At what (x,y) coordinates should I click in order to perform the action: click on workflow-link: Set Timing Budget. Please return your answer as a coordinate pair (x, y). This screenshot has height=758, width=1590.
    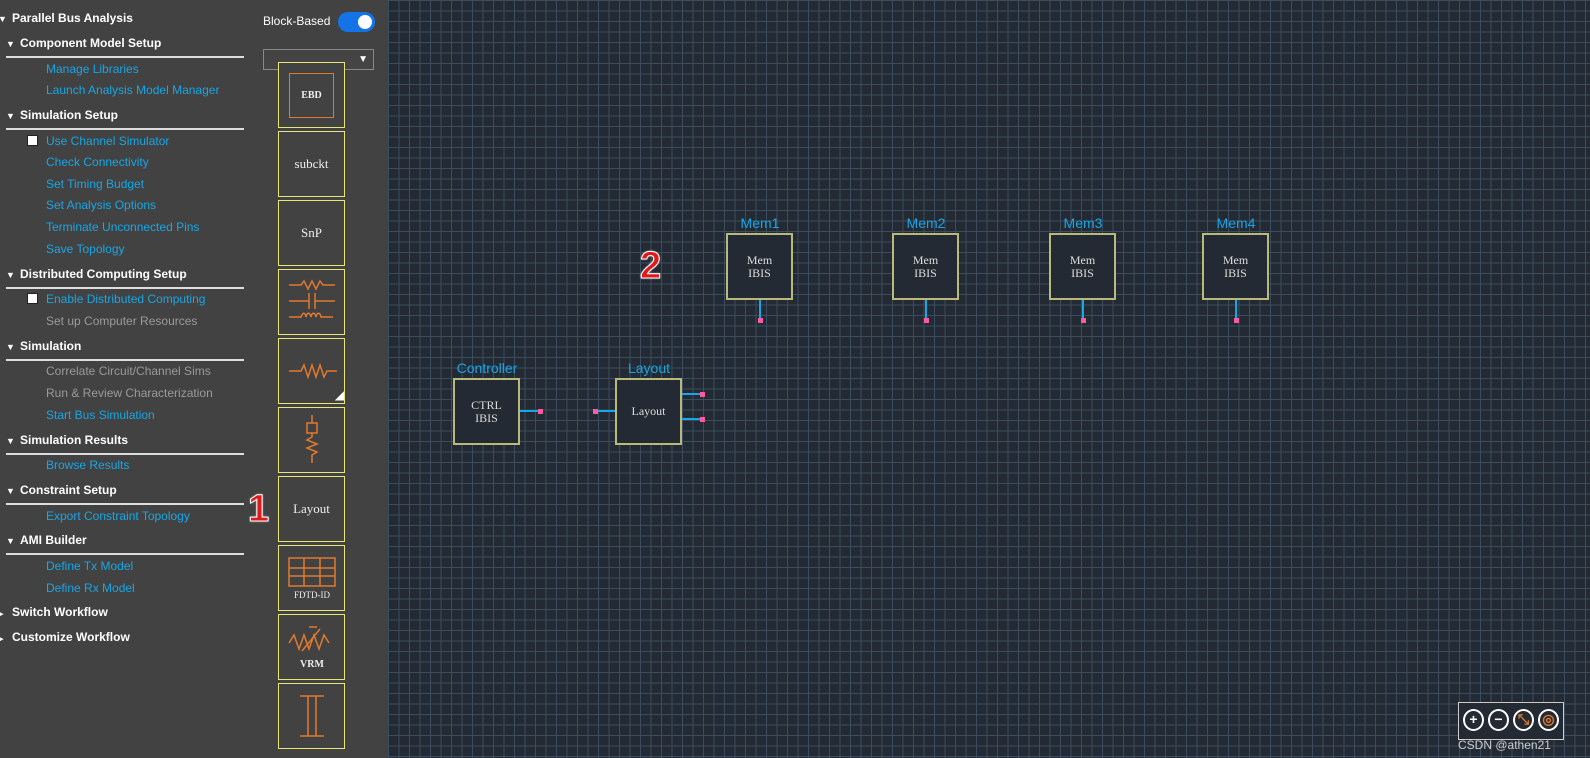
    Looking at the image, I should click on (95, 184).